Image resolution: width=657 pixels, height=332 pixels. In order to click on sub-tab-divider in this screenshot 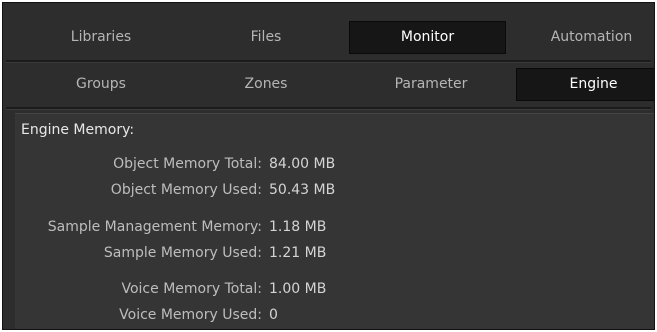, I will do `click(328, 108)`.